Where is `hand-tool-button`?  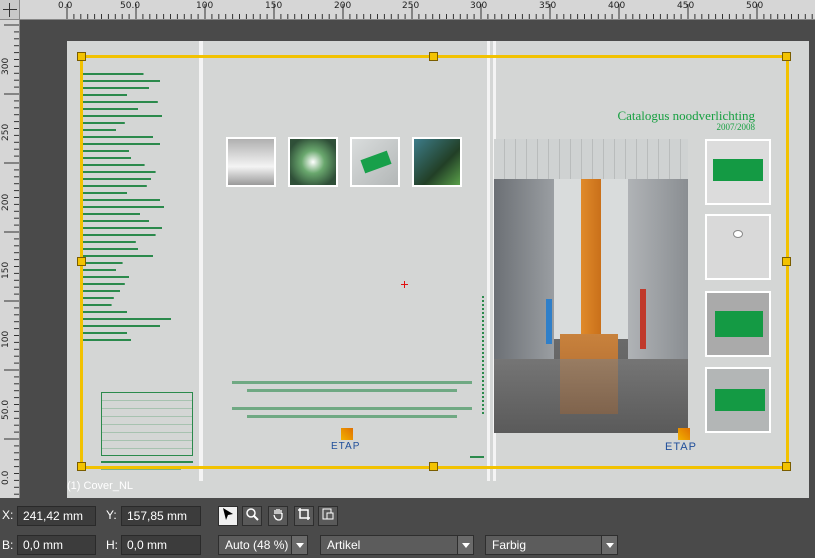
hand-tool-button is located at coordinates (278, 516).